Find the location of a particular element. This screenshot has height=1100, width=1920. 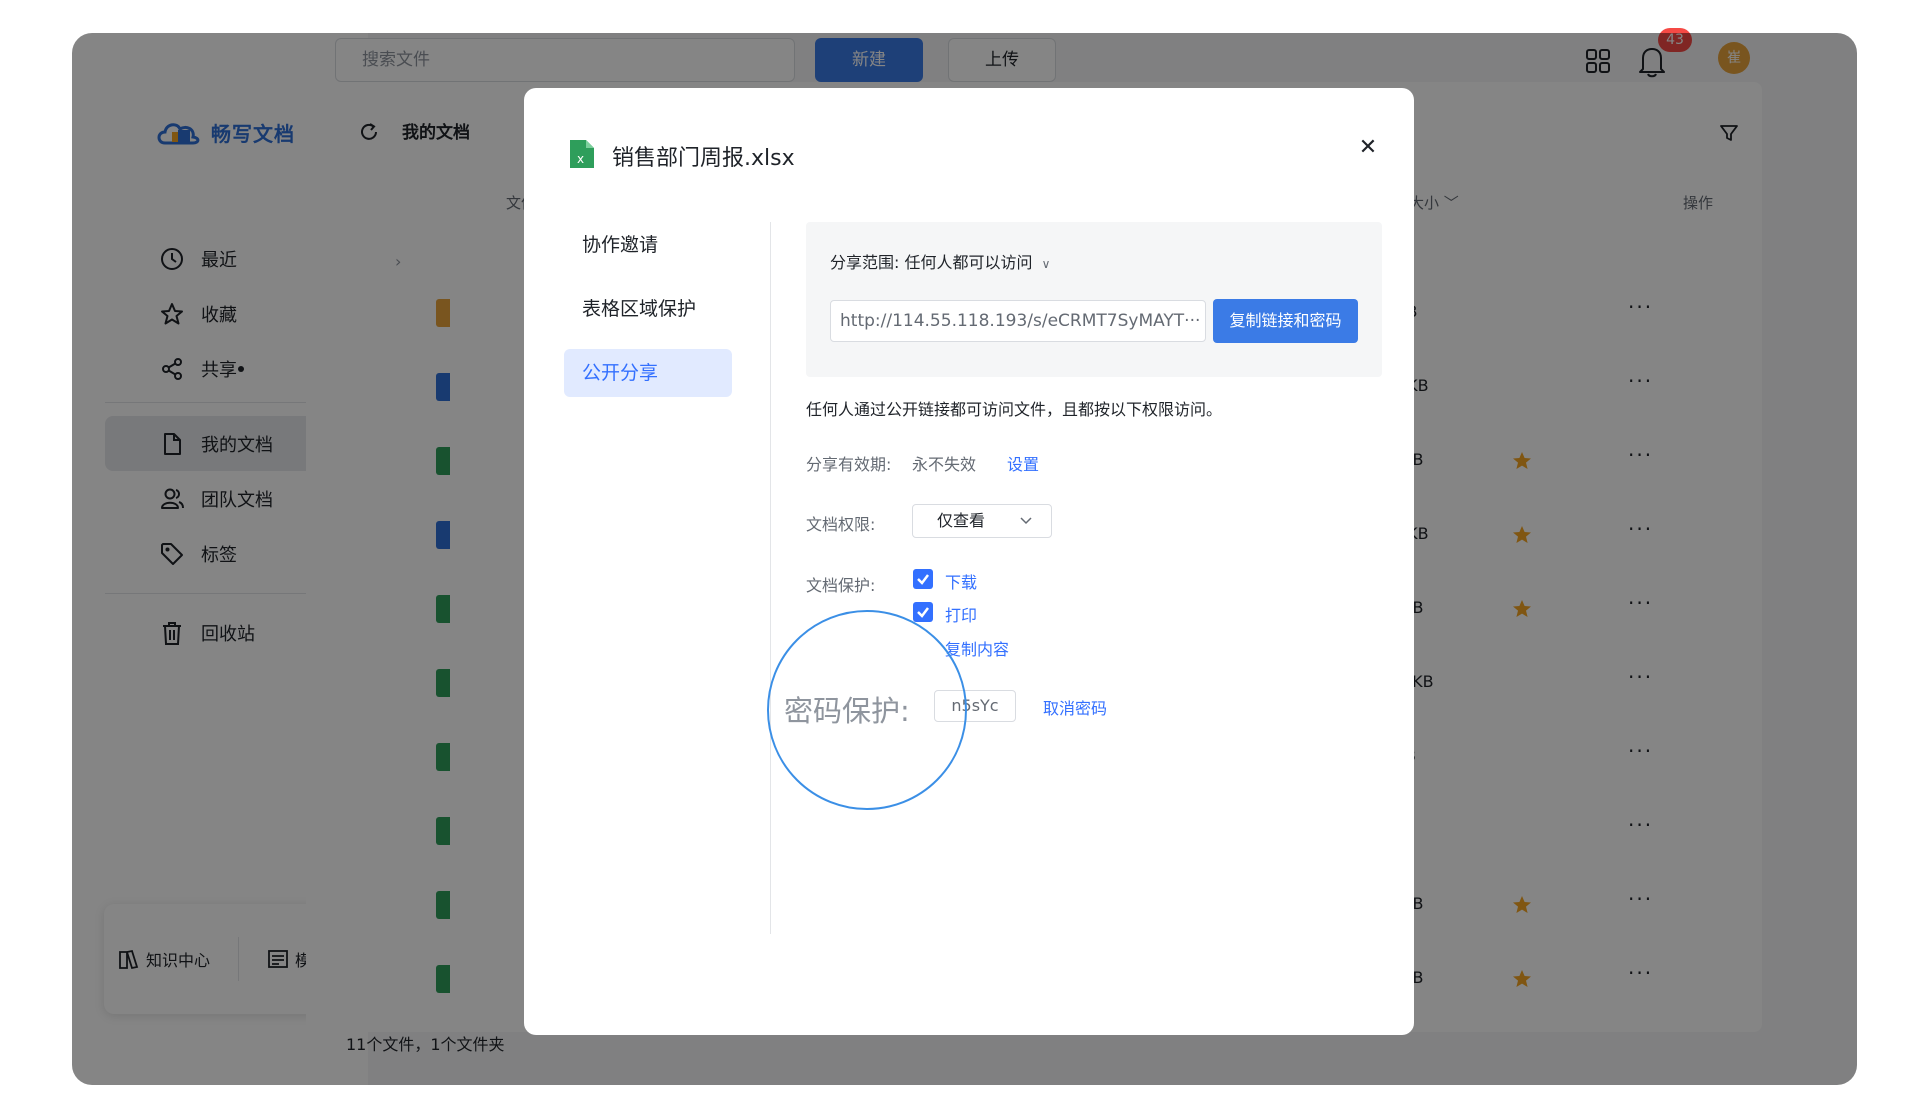

divider is located at coordinates (770, 578).